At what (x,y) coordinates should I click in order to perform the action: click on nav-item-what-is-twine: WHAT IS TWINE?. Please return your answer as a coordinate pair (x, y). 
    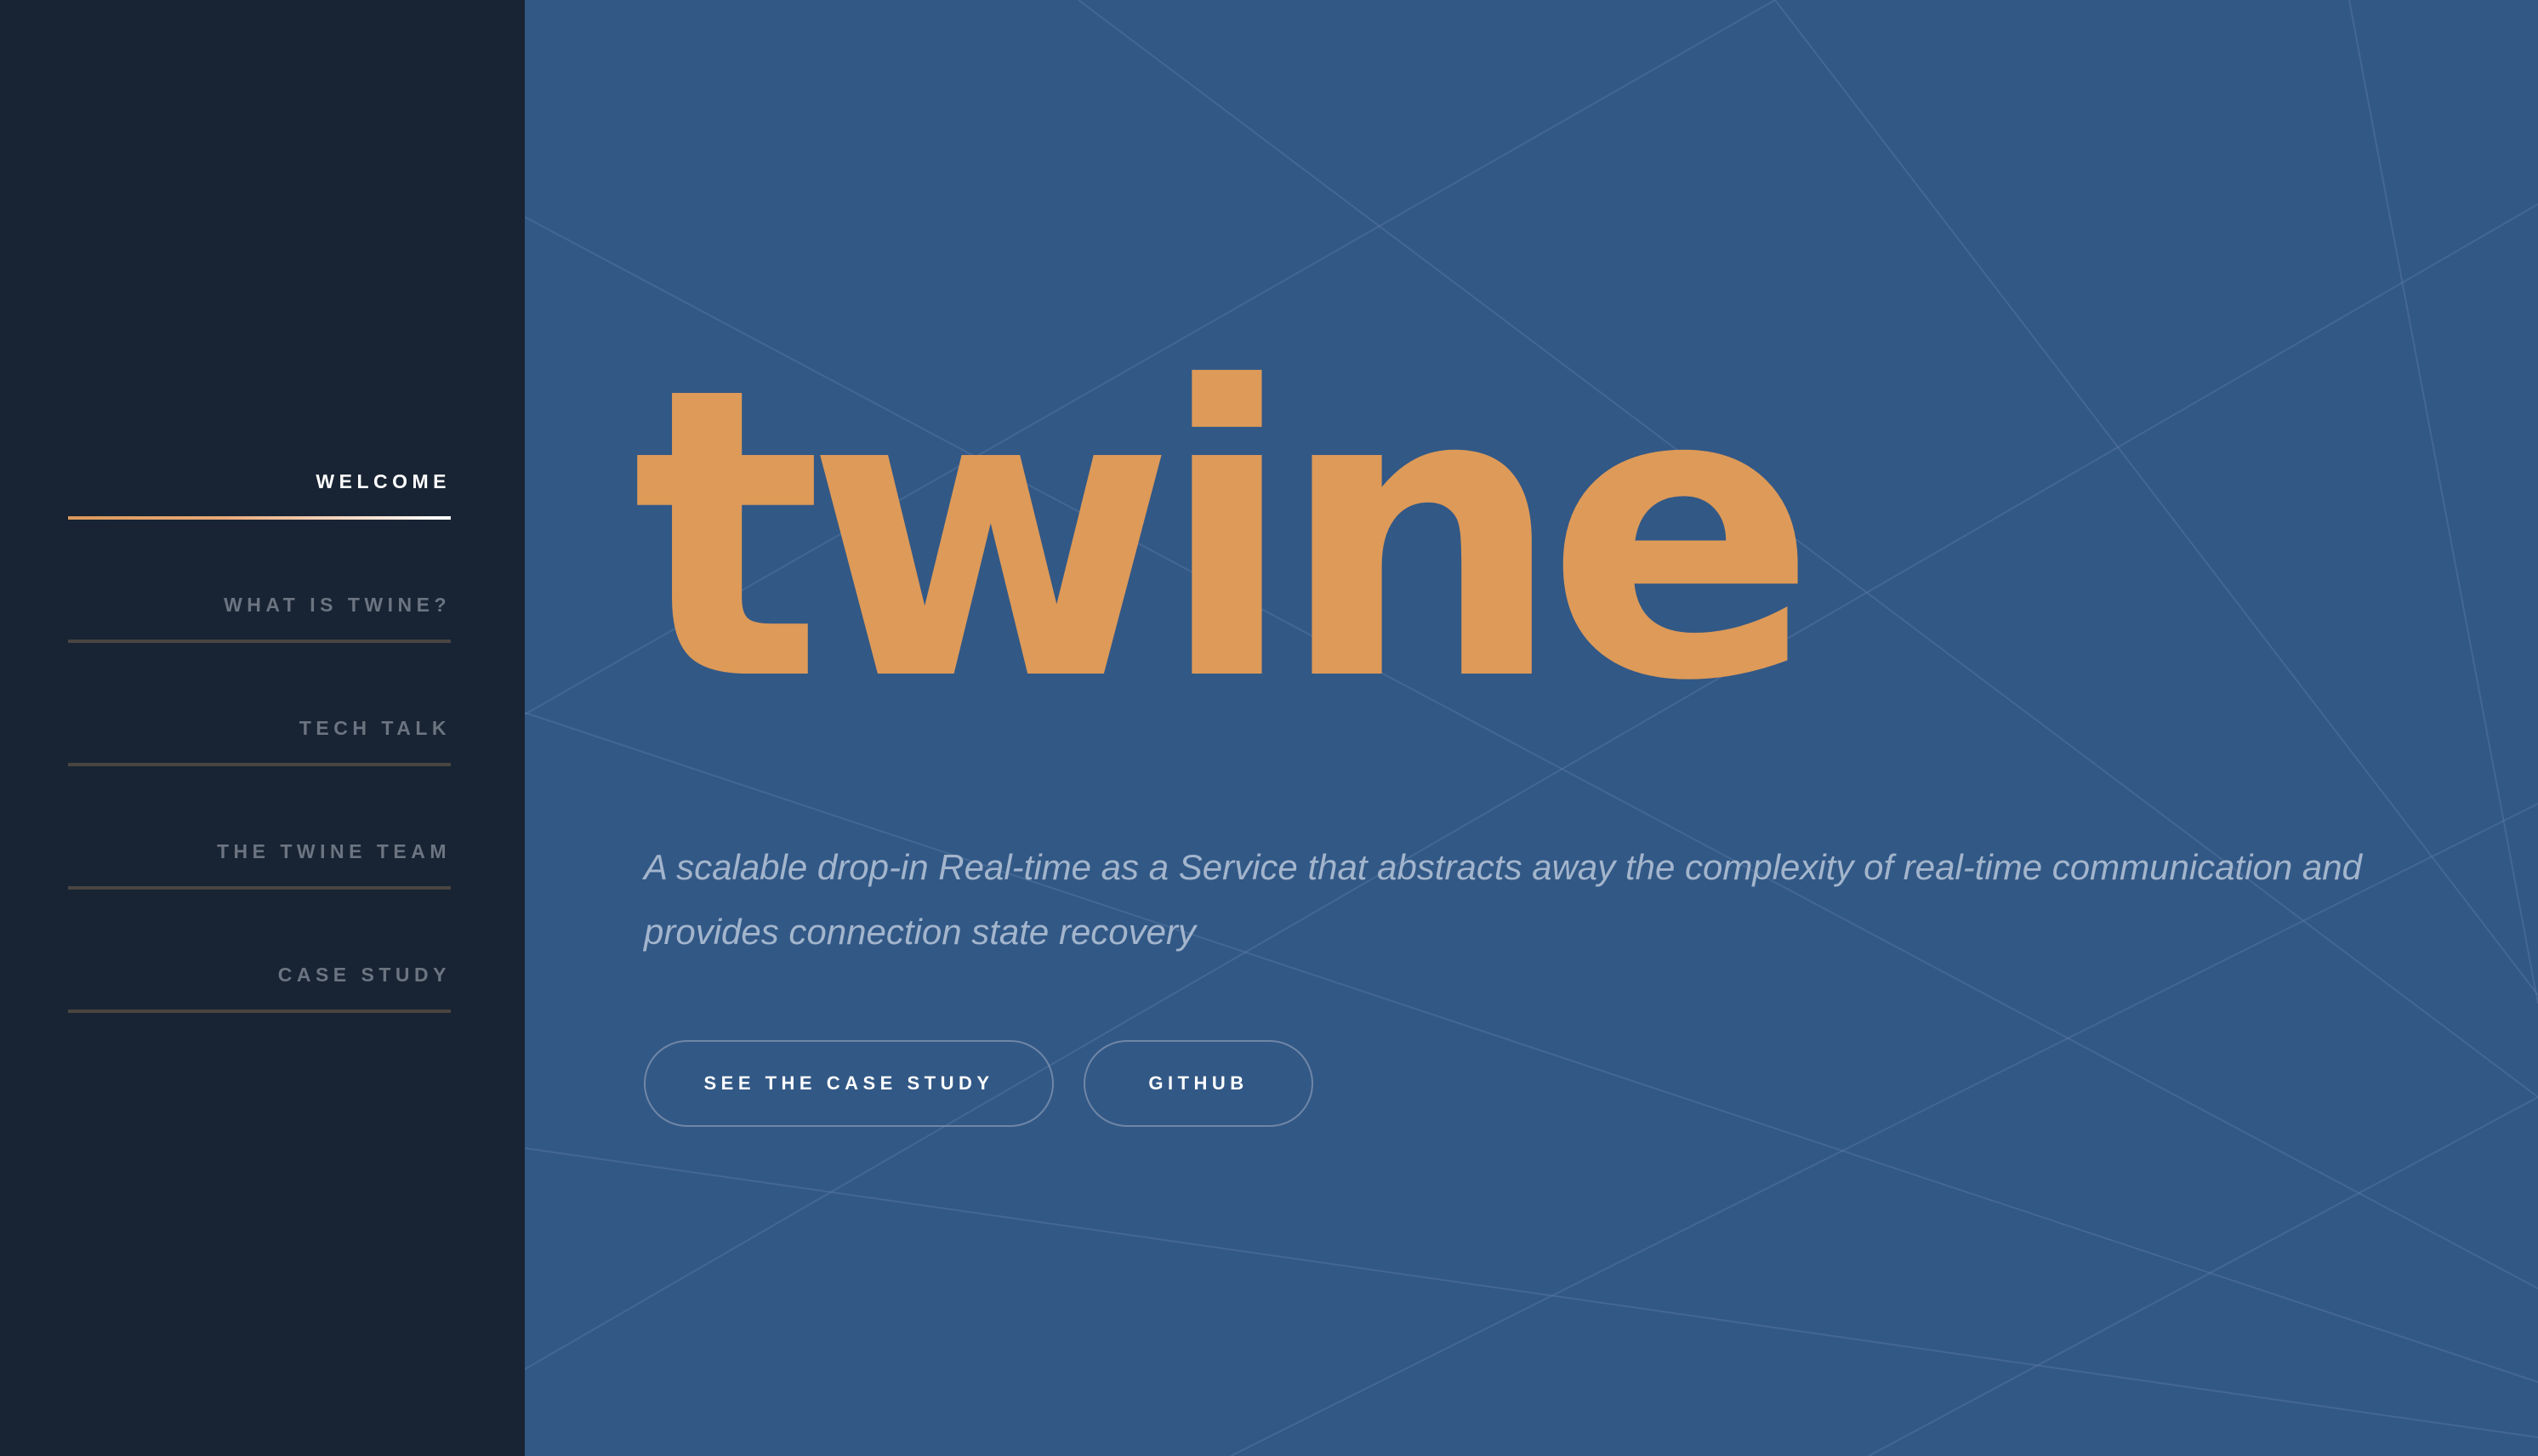
    Looking at the image, I should click on (259, 635).